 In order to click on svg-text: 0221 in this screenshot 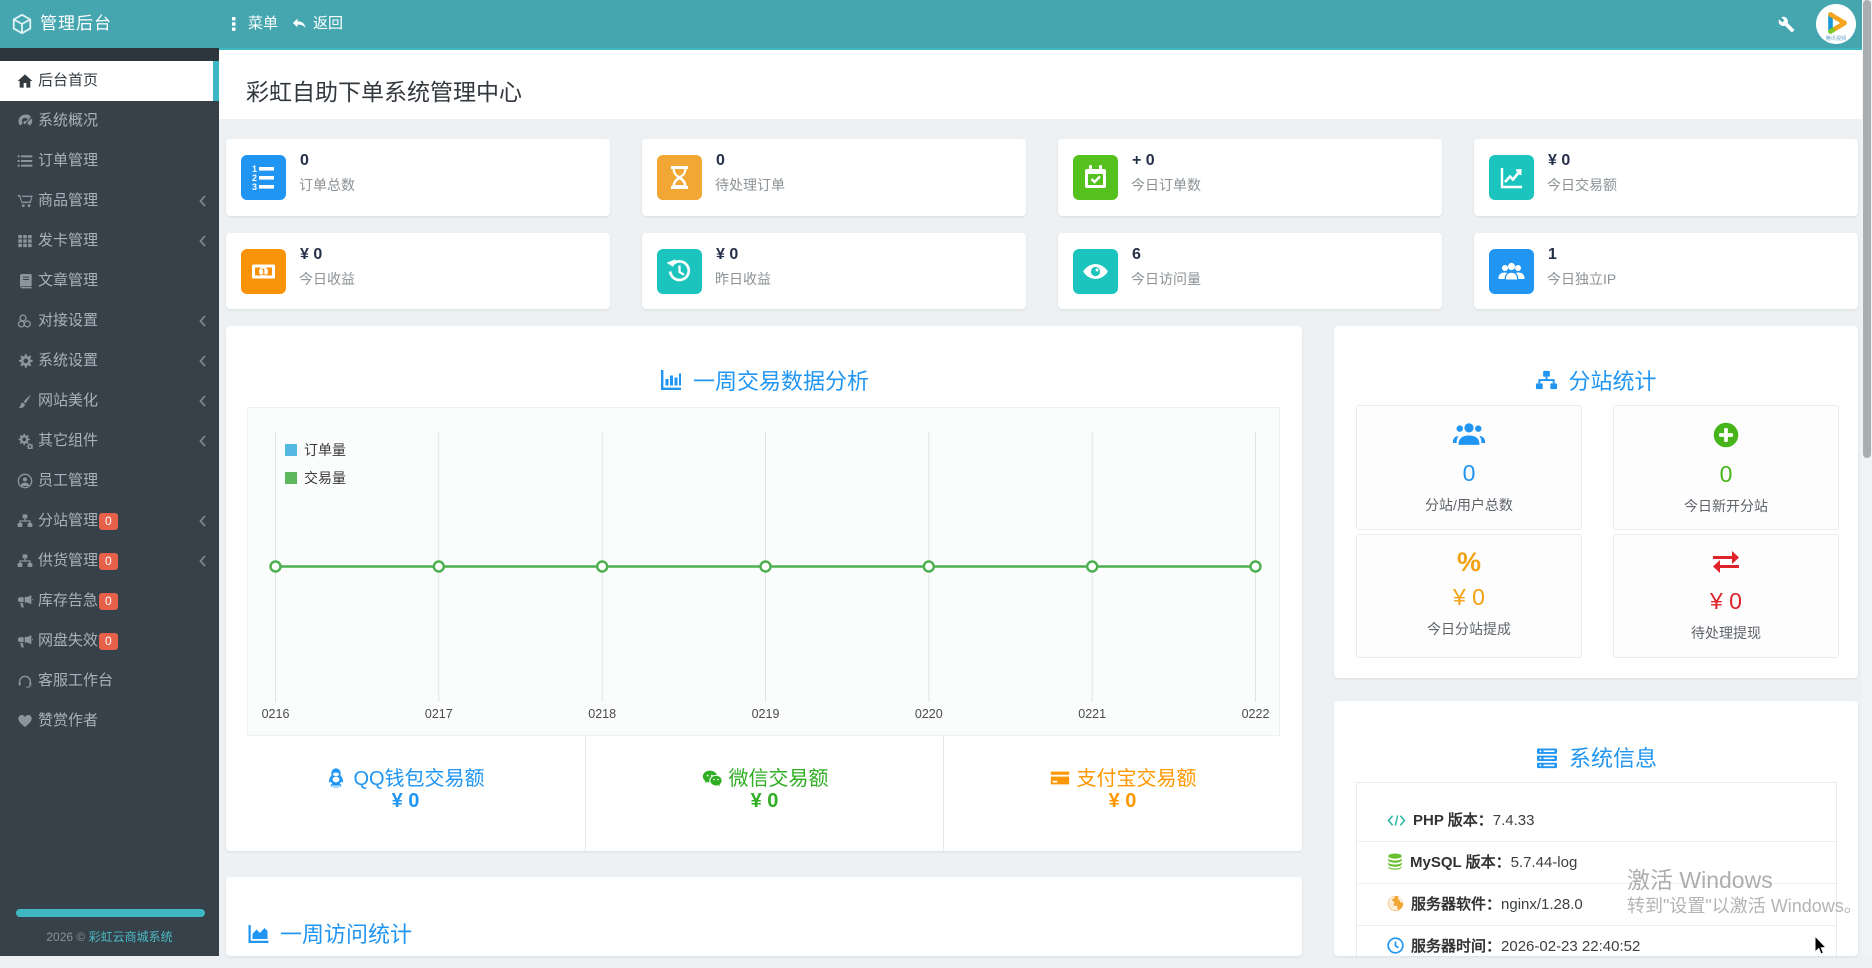, I will do `click(1092, 714)`.